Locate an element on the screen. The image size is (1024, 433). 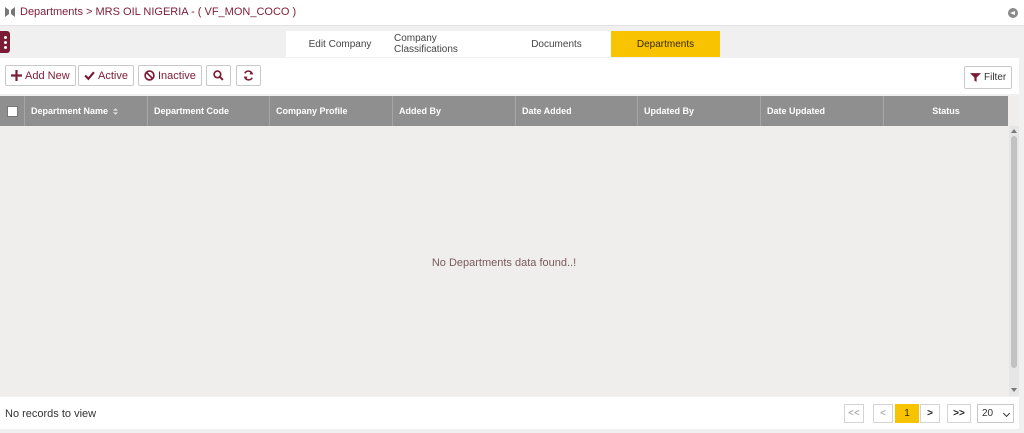
filter-button: Filter is located at coordinates (988, 77).